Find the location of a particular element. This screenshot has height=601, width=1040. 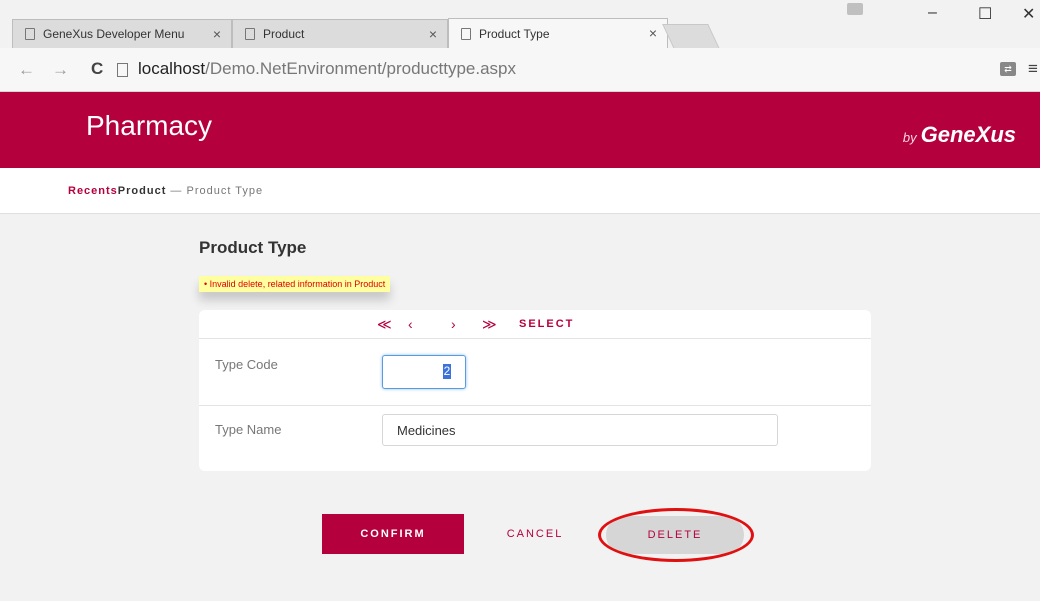

page-title: Product Type is located at coordinates (253, 247).